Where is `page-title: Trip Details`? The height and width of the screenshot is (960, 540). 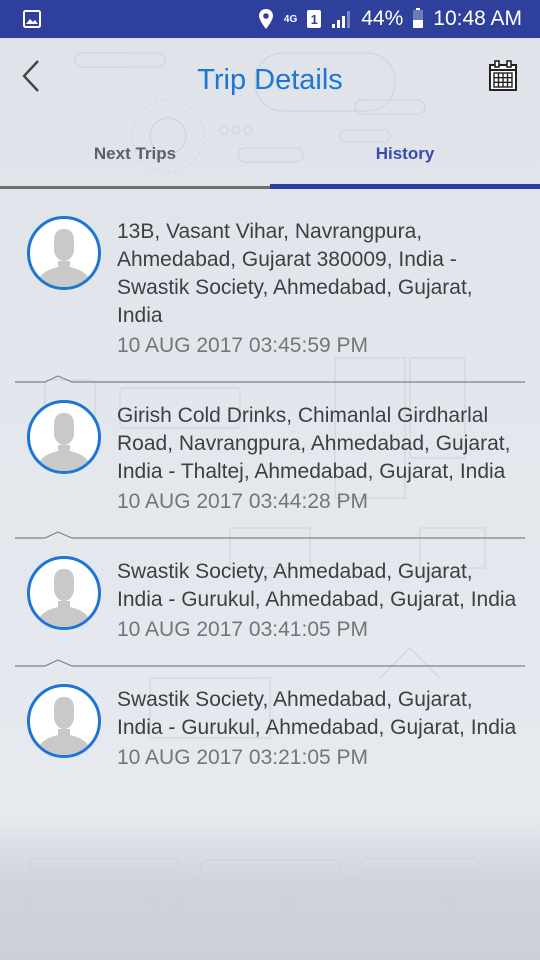 page-title: Trip Details is located at coordinates (270, 80).